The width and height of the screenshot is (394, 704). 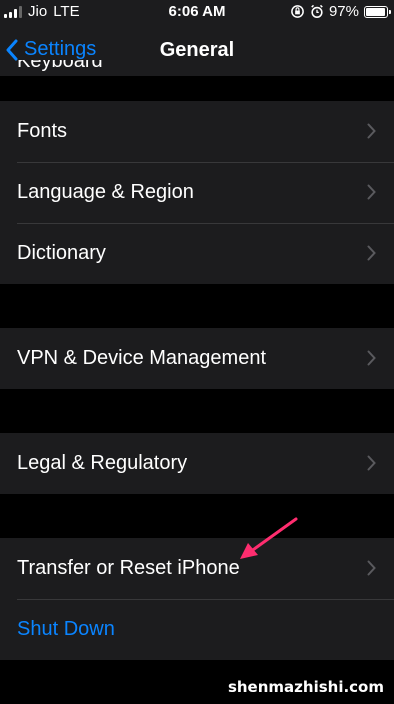 I want to click on watermark: shenmazhishi.com, so click(x=305, y=687).